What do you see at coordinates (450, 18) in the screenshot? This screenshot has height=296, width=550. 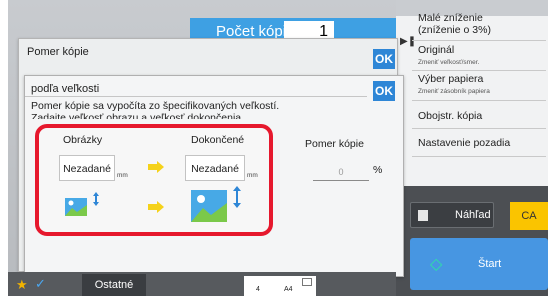 I see `small-reduction-label: Malé zníženie` at bounding box center [450, 18].